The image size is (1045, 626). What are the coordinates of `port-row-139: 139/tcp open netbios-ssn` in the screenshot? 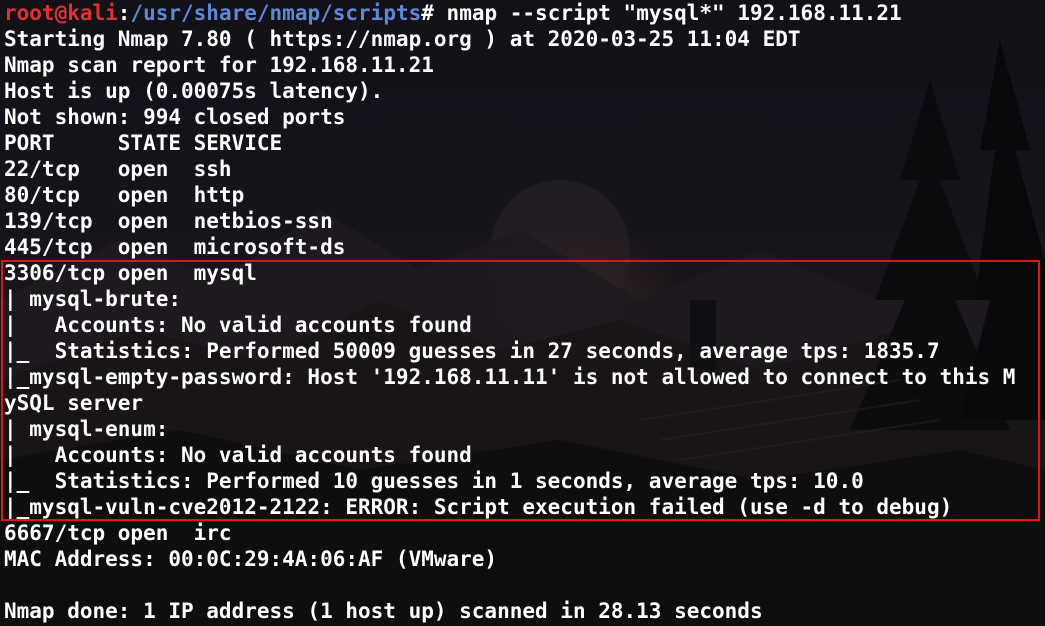 It's located at (168, 221).